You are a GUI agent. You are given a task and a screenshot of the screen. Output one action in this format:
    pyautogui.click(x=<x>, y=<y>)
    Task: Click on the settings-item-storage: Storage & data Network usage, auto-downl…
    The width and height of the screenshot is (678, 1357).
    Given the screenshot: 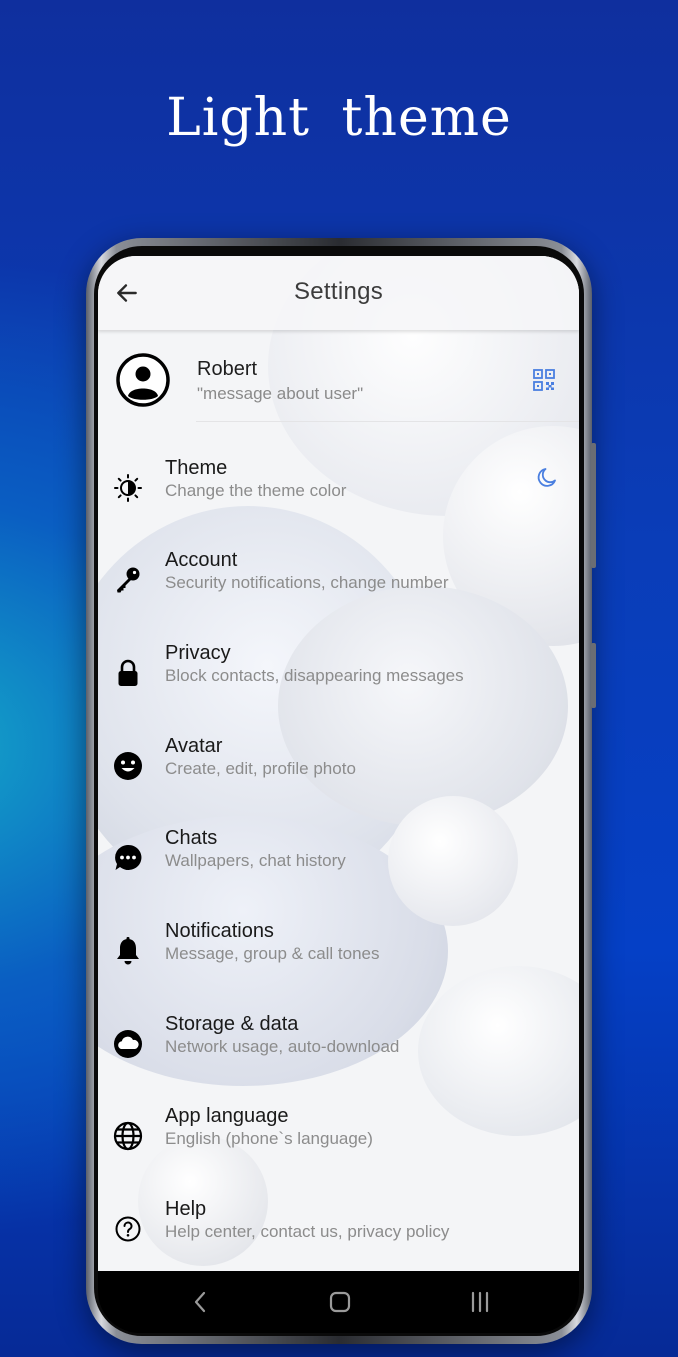 What is the action you would take?
    pyautogui.click(x=338, y=1053)
    